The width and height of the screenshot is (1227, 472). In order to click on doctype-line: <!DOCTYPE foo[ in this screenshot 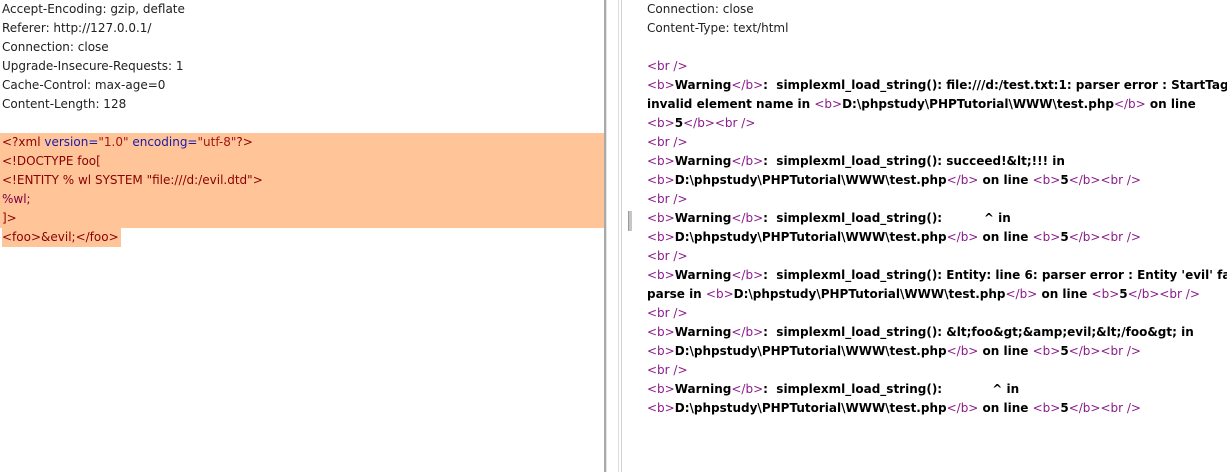, I will do `click(51, 161)`.